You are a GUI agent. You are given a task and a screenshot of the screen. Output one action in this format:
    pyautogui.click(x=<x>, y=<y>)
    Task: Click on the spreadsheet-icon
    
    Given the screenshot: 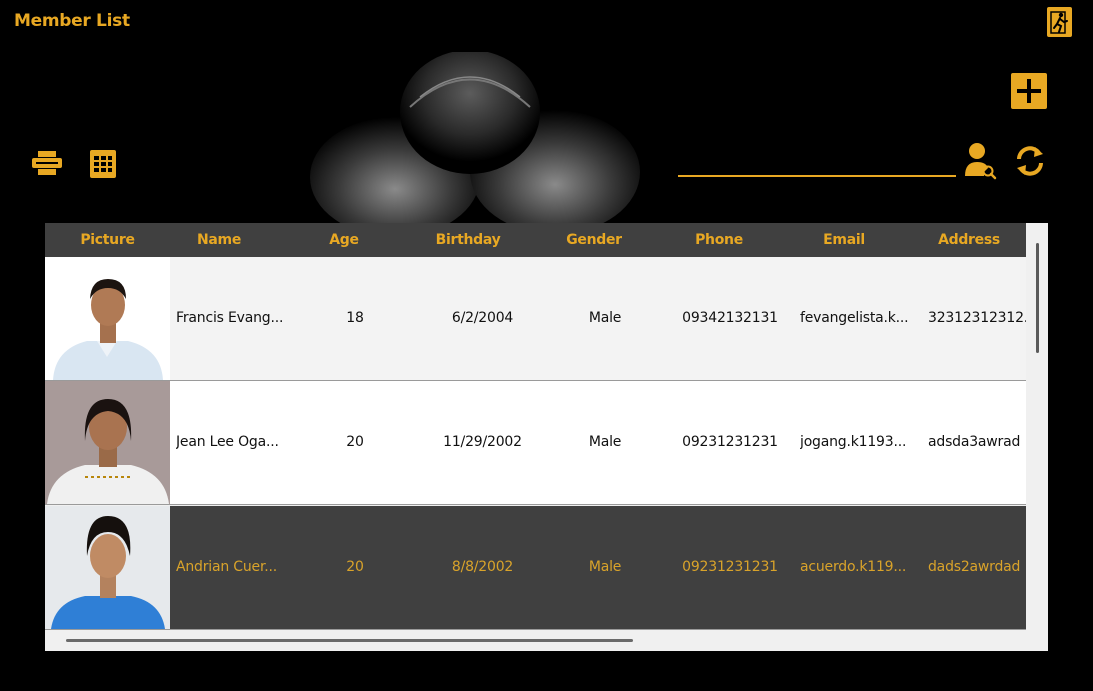 What is the action you would take?
    pyautogui.click(x=103, y=164)
    